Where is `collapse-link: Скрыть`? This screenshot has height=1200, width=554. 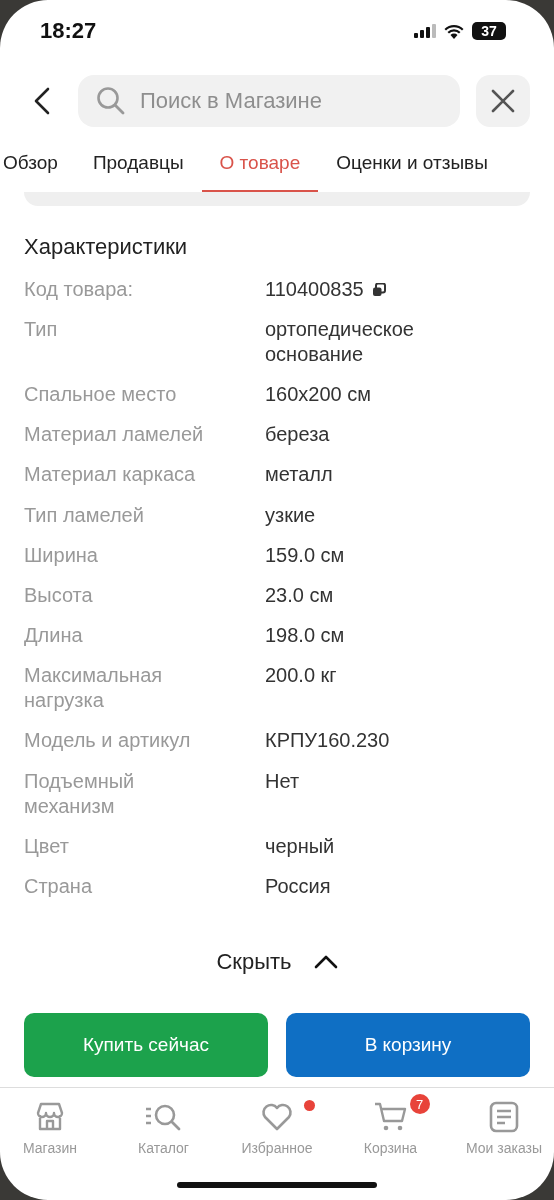
collapse-link: Скрыть is located at coordinates (277, 961).